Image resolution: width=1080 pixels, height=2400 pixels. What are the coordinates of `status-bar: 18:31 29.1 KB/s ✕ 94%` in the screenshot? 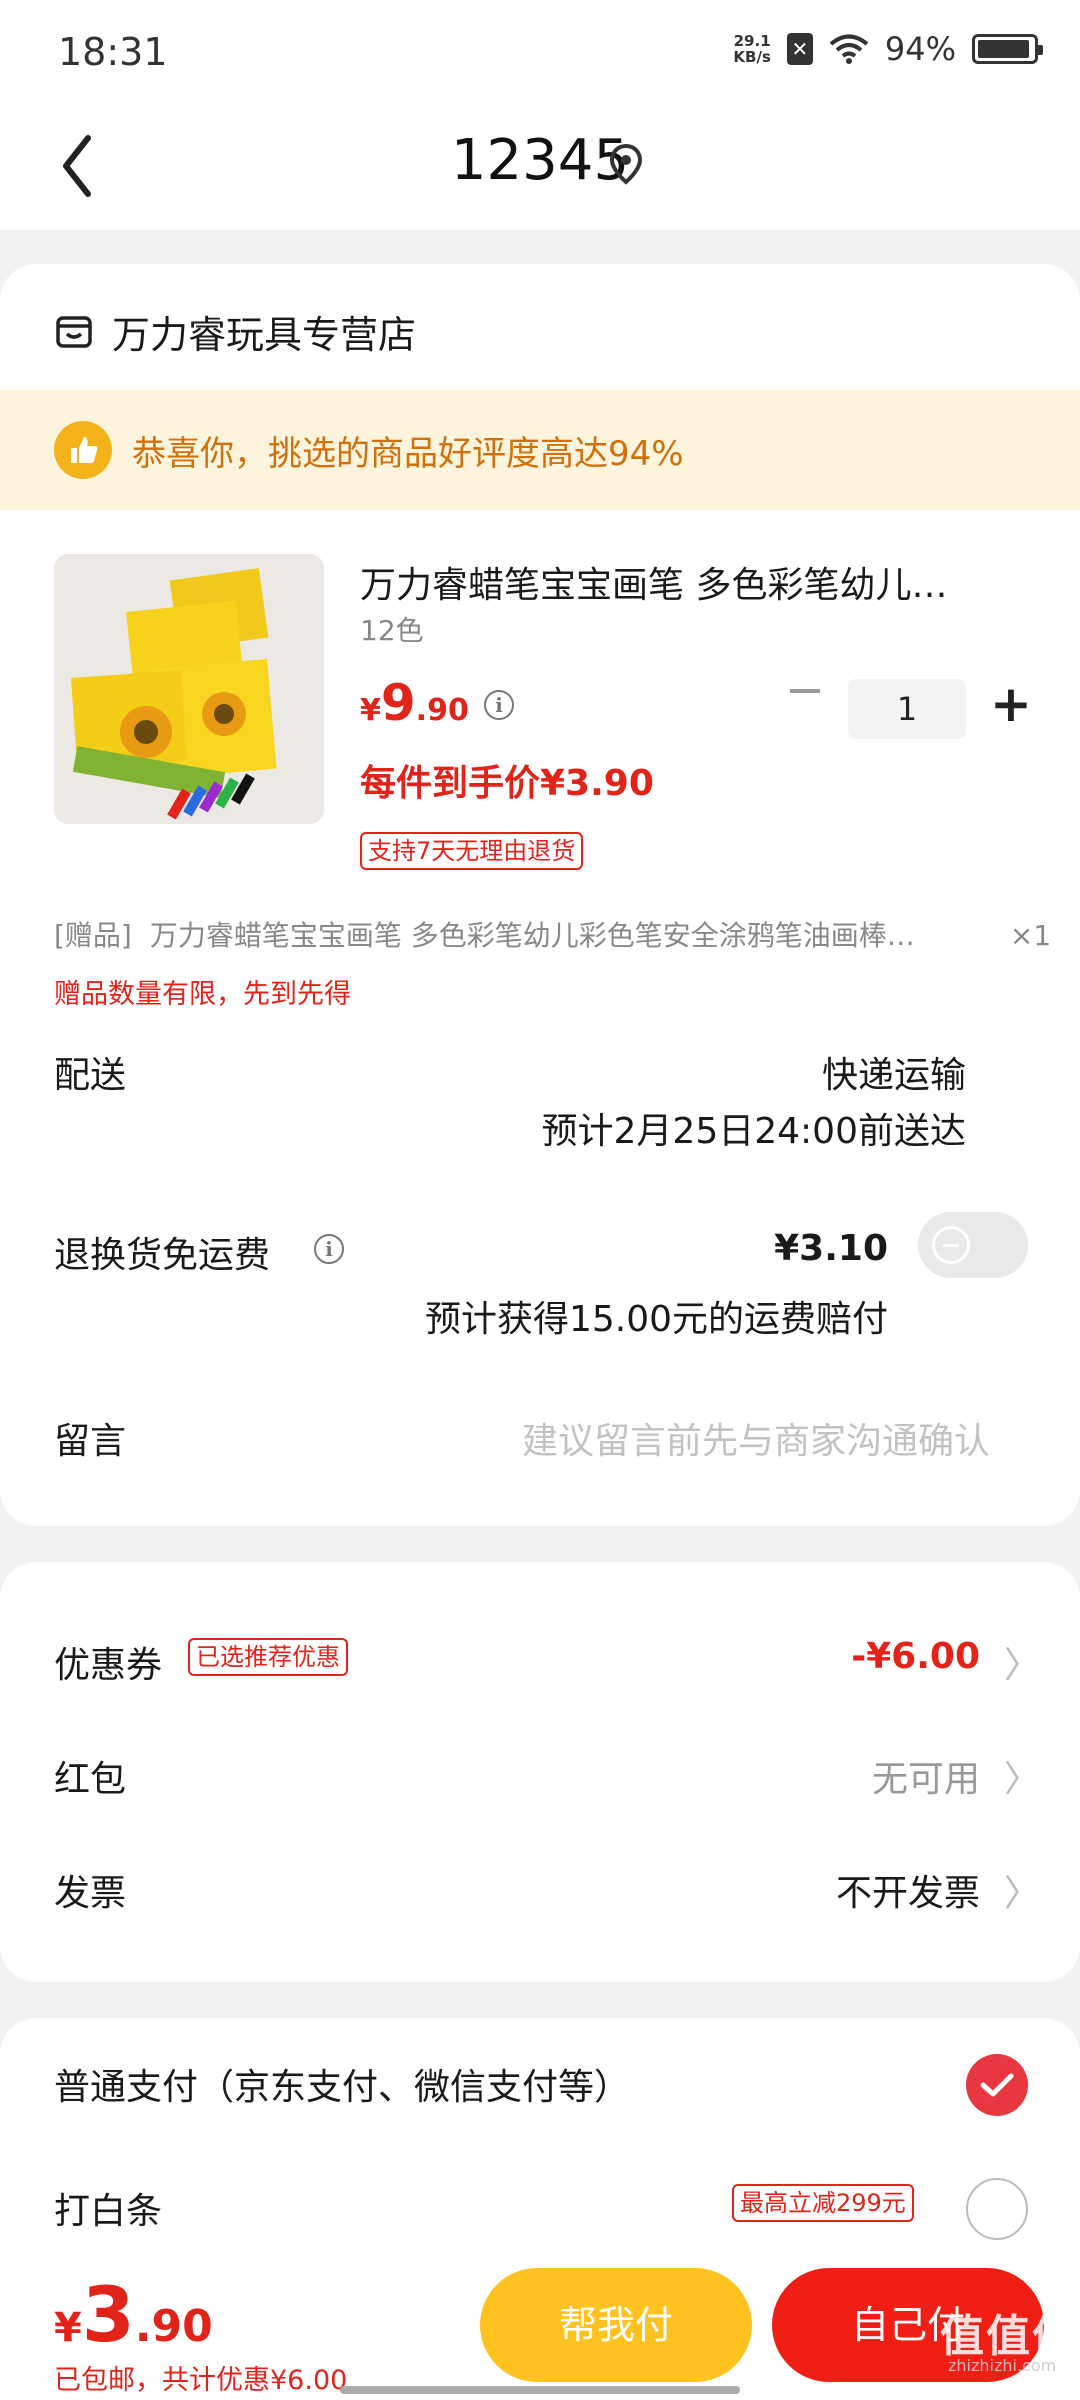 It's located at (540, 50).